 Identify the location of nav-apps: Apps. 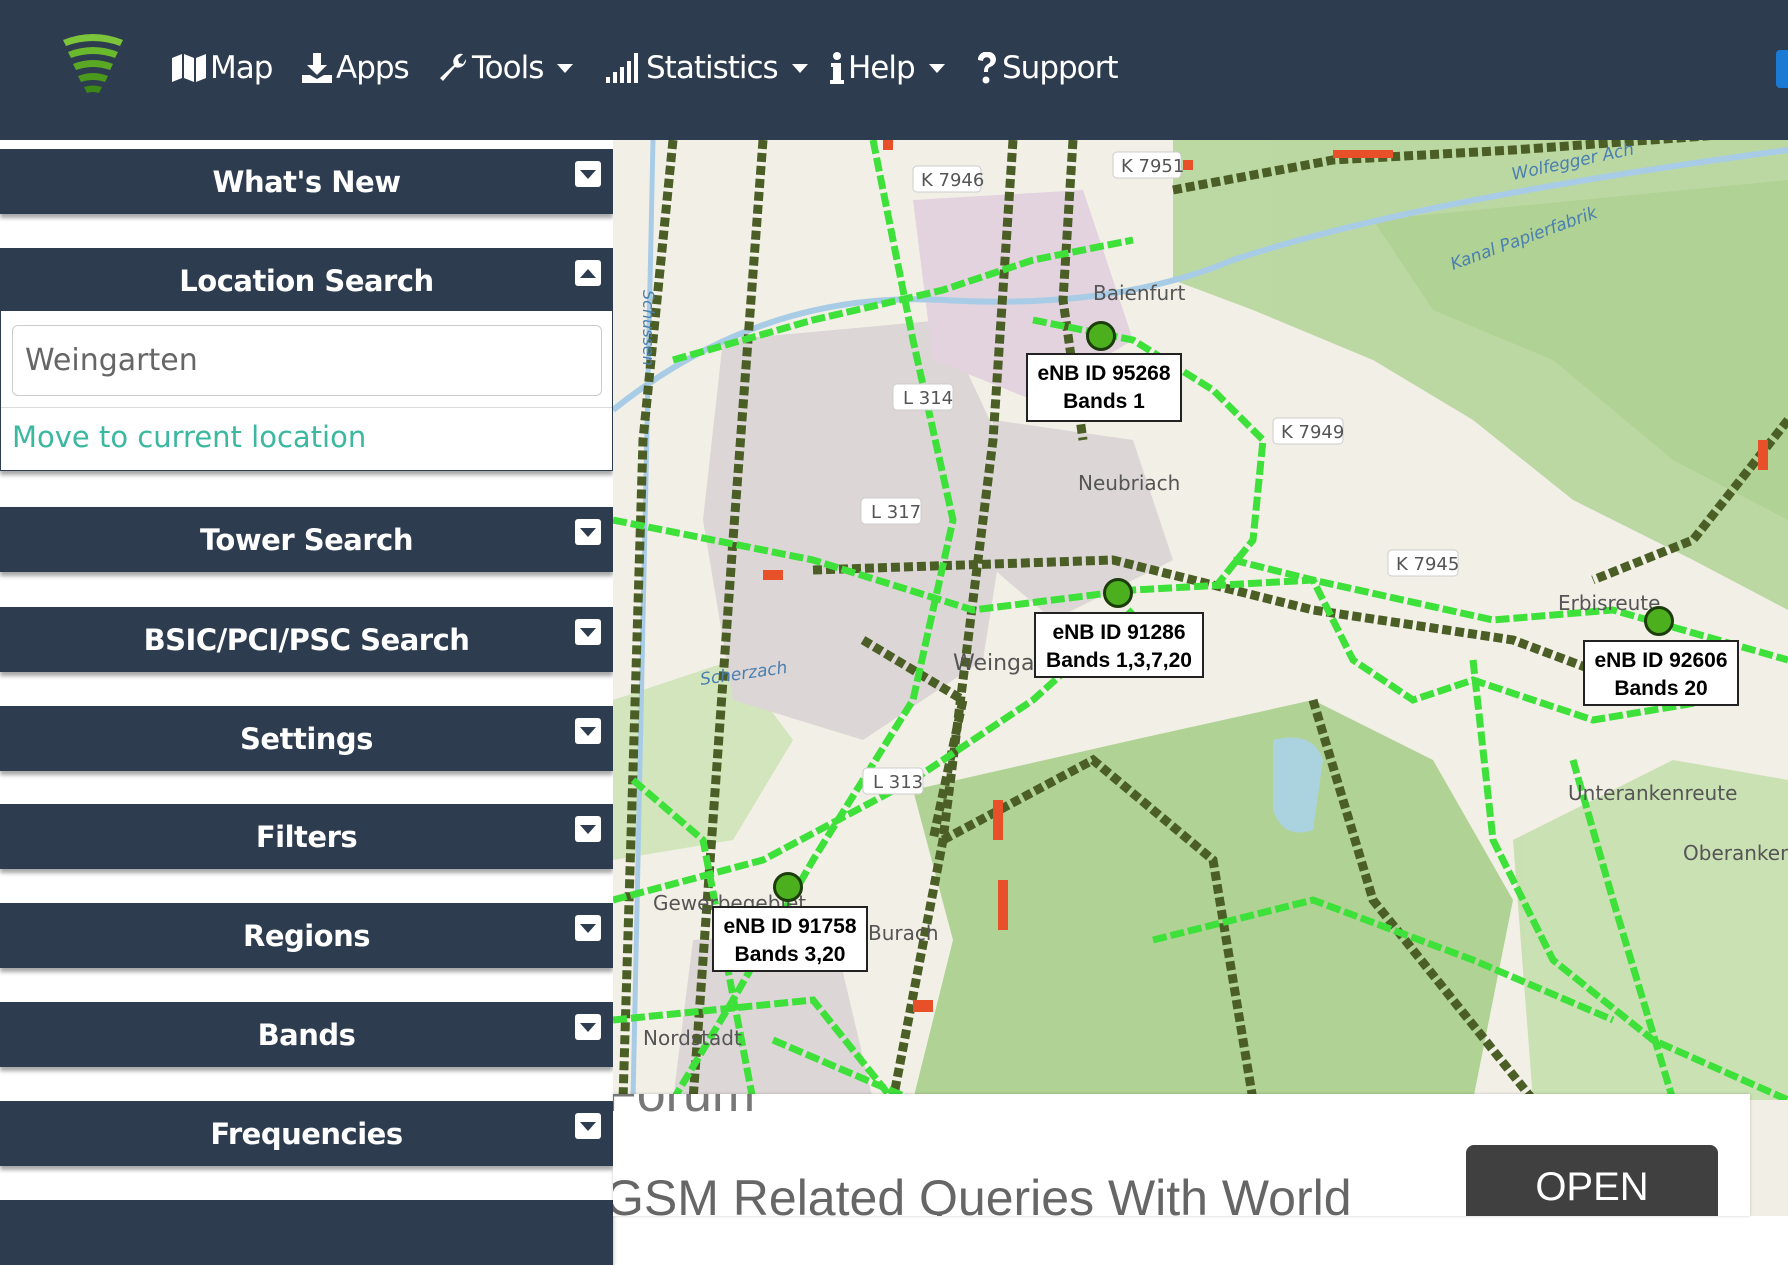
(356, 68).